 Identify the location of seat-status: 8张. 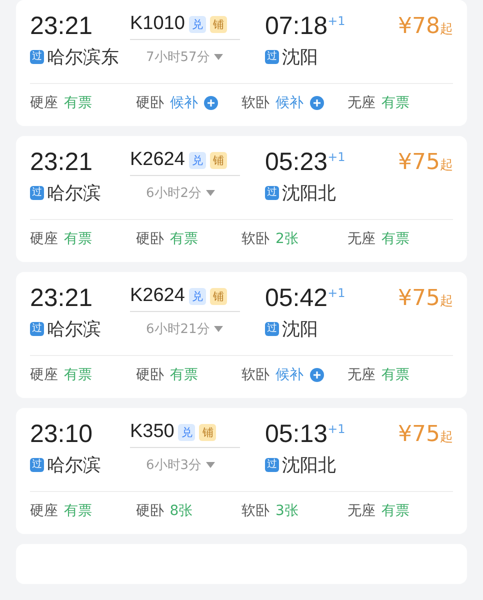
(181, 511).